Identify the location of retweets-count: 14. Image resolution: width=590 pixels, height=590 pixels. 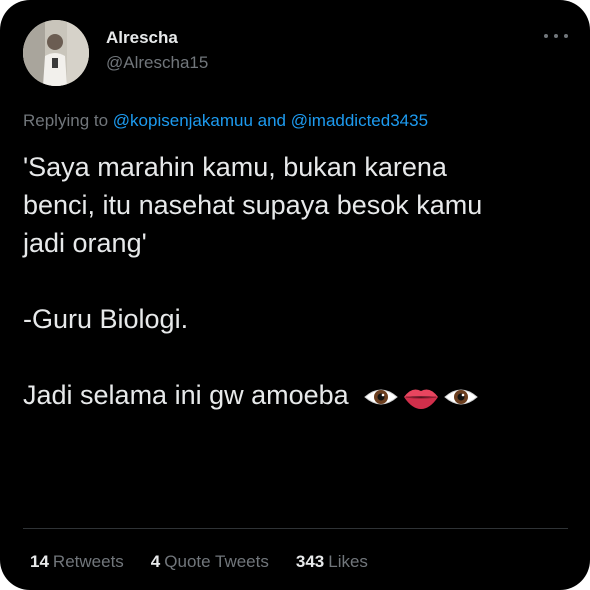
(39, 561).